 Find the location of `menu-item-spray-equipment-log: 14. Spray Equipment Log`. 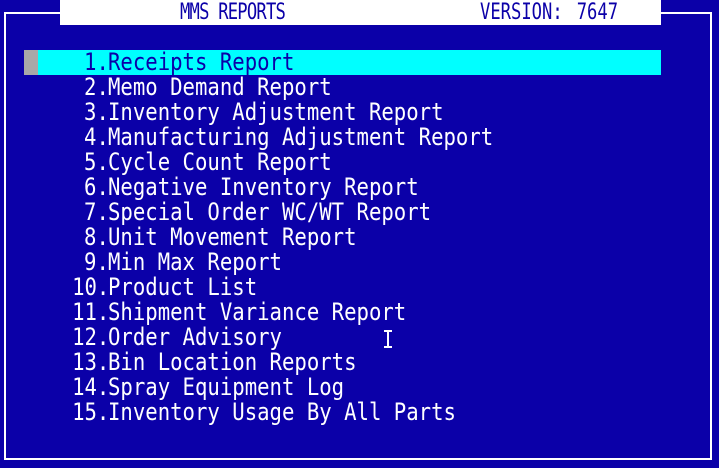

menu-item-spray-equipment-log: 14. Spray Equipment Log is located at coordinates (342, 387).